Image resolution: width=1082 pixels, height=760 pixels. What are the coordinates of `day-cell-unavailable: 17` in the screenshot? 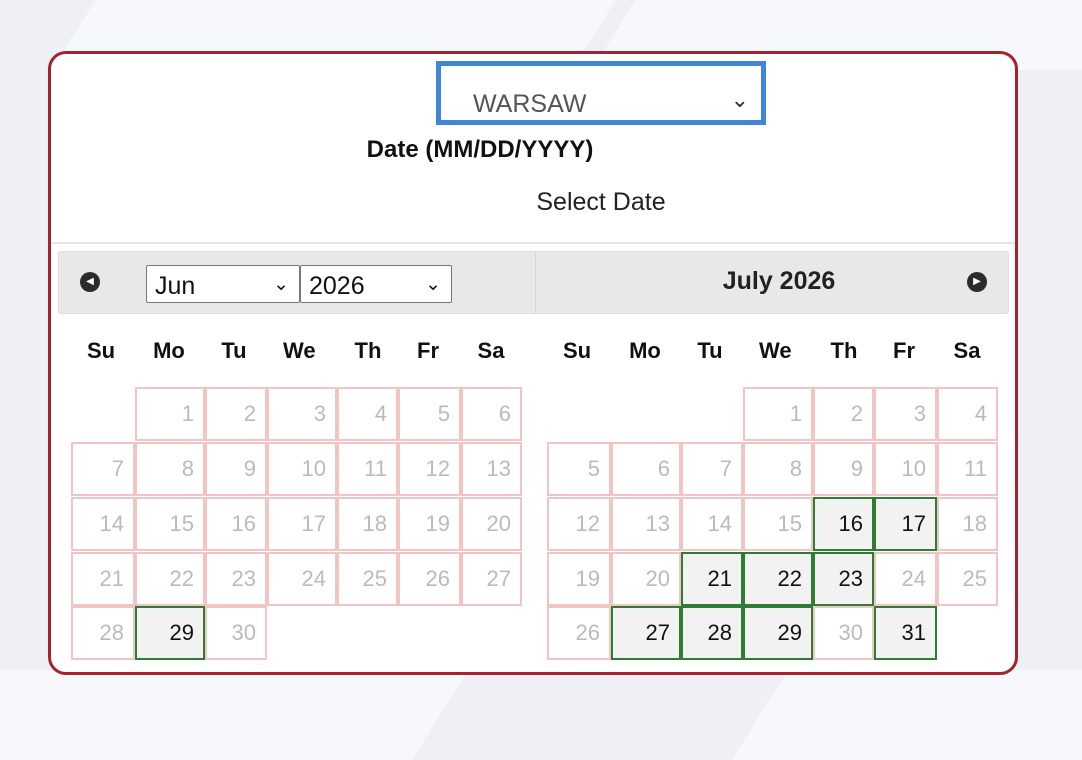 It's located at (302, 524).